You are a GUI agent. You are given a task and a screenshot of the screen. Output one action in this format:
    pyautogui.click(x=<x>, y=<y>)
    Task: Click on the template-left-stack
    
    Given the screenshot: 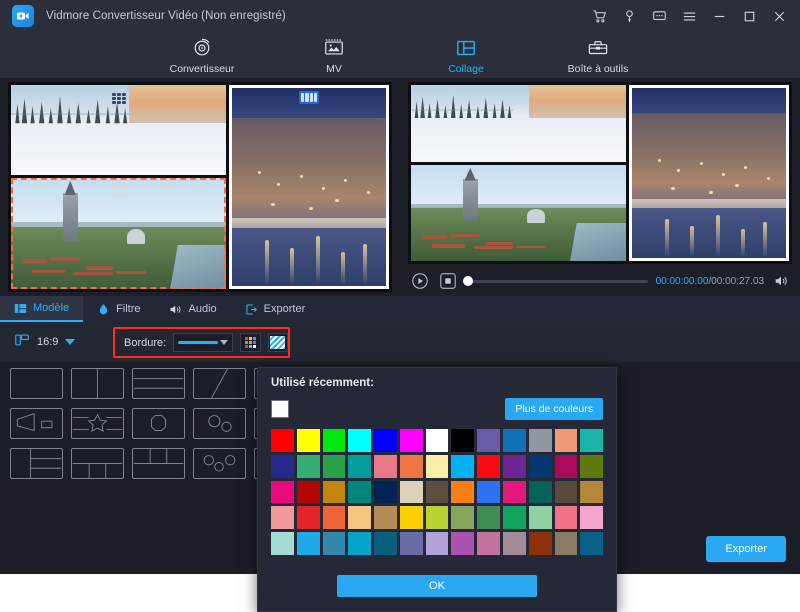 What is the action you would take?
    pyautogui.click(x=36, y=463)
    